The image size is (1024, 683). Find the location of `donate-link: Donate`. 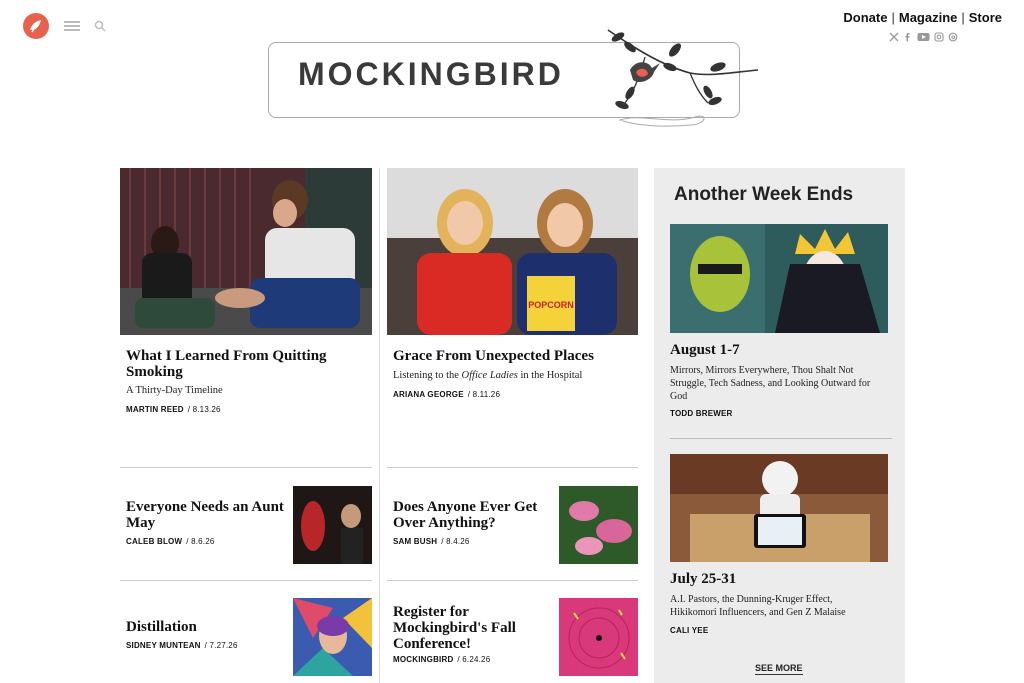

donate-link: Donate is located at coordinates (865, 17).